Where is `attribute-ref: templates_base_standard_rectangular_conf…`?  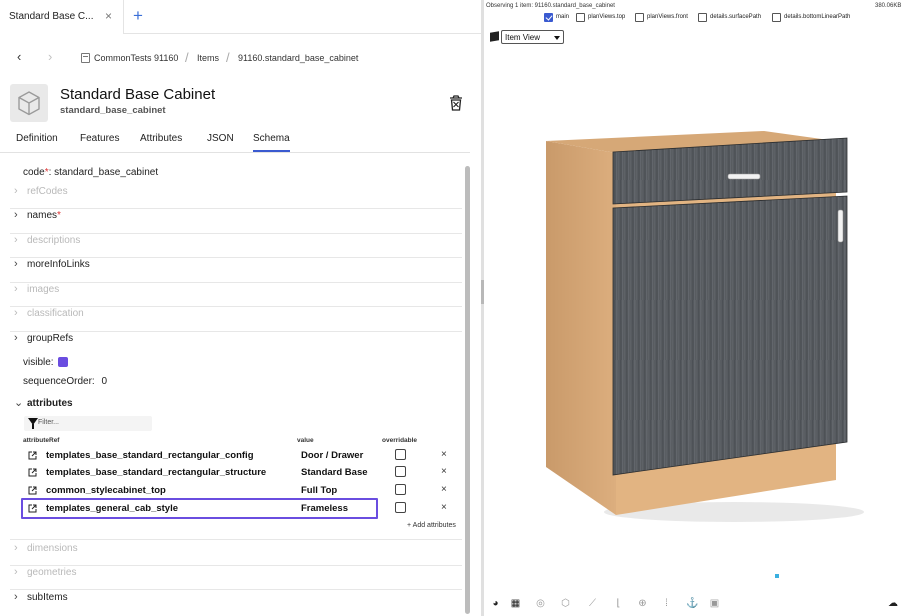 attribute-ref: templates_base_standard_rectangular_conf… is located at coordinates (150, 455).